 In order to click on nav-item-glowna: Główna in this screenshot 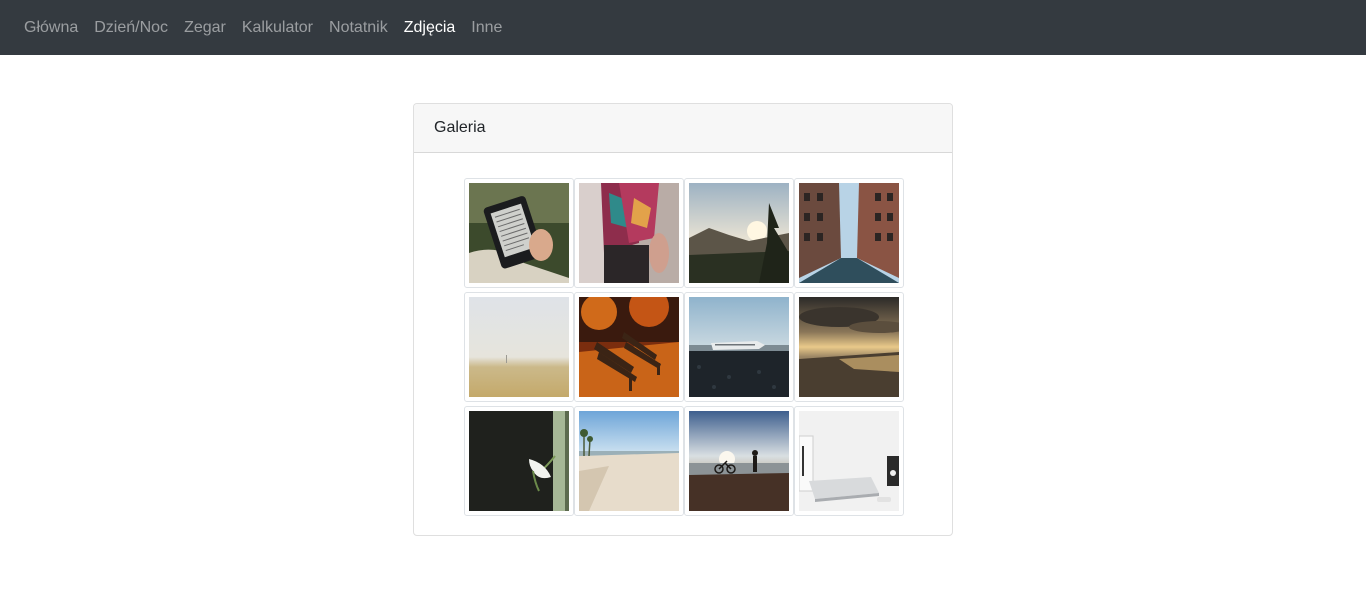, I will do `click(51, 27)`.